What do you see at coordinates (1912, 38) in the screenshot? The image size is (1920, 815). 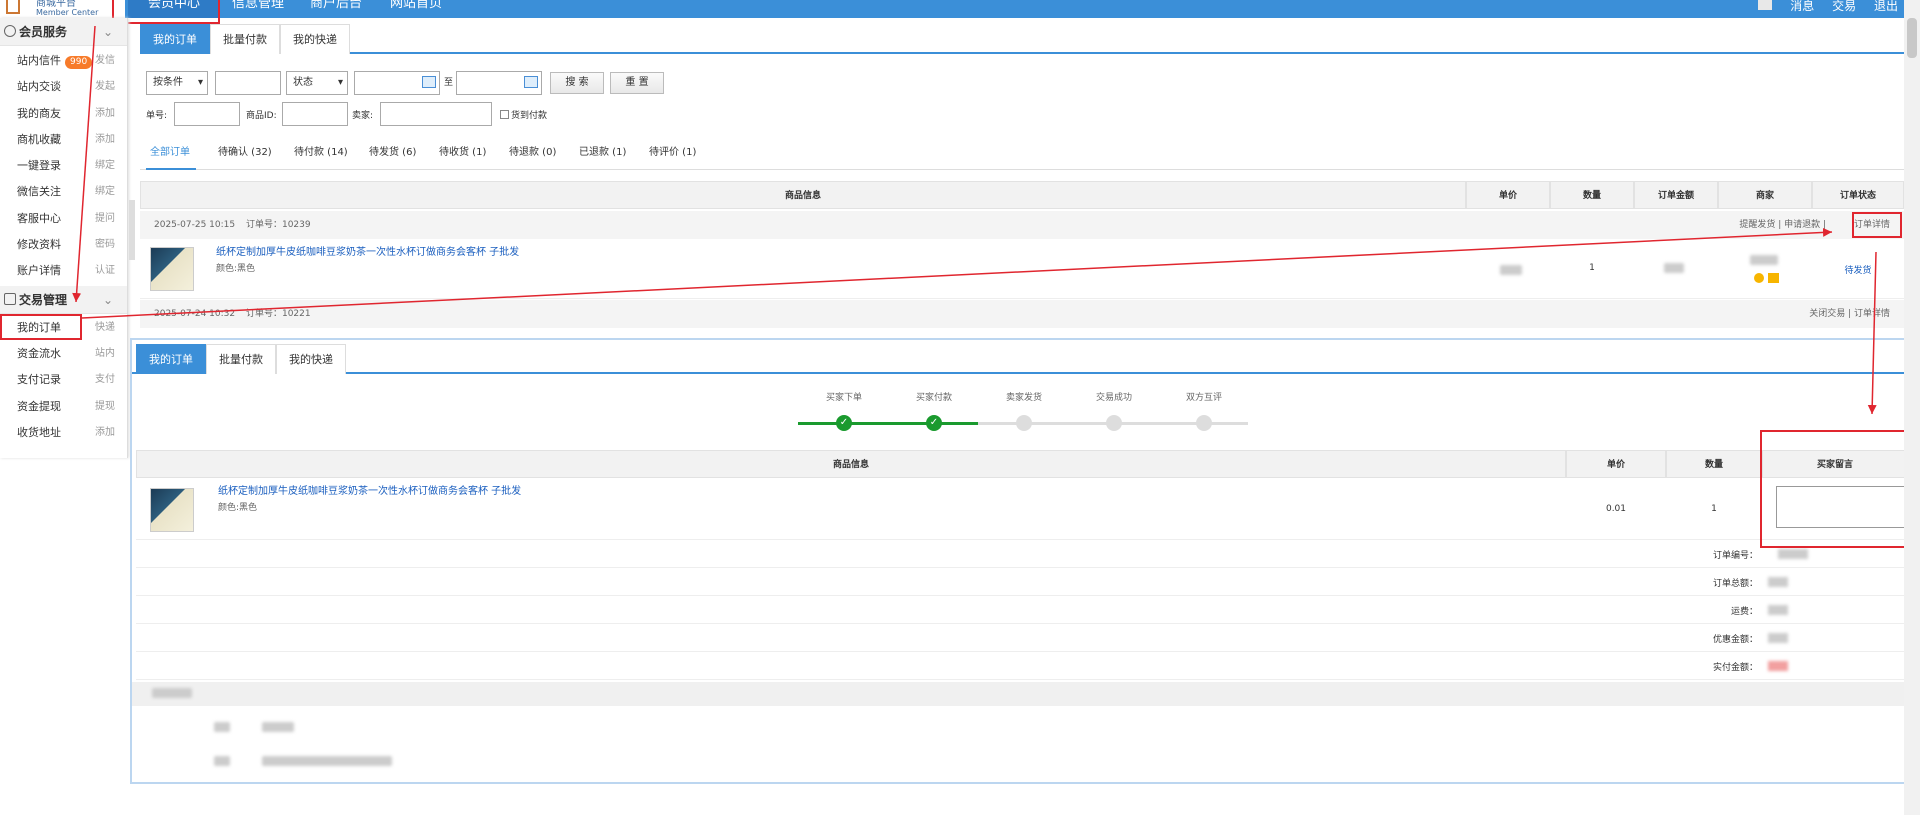 I see `scrollbar-thumb` at bounding box center [1912, 38].